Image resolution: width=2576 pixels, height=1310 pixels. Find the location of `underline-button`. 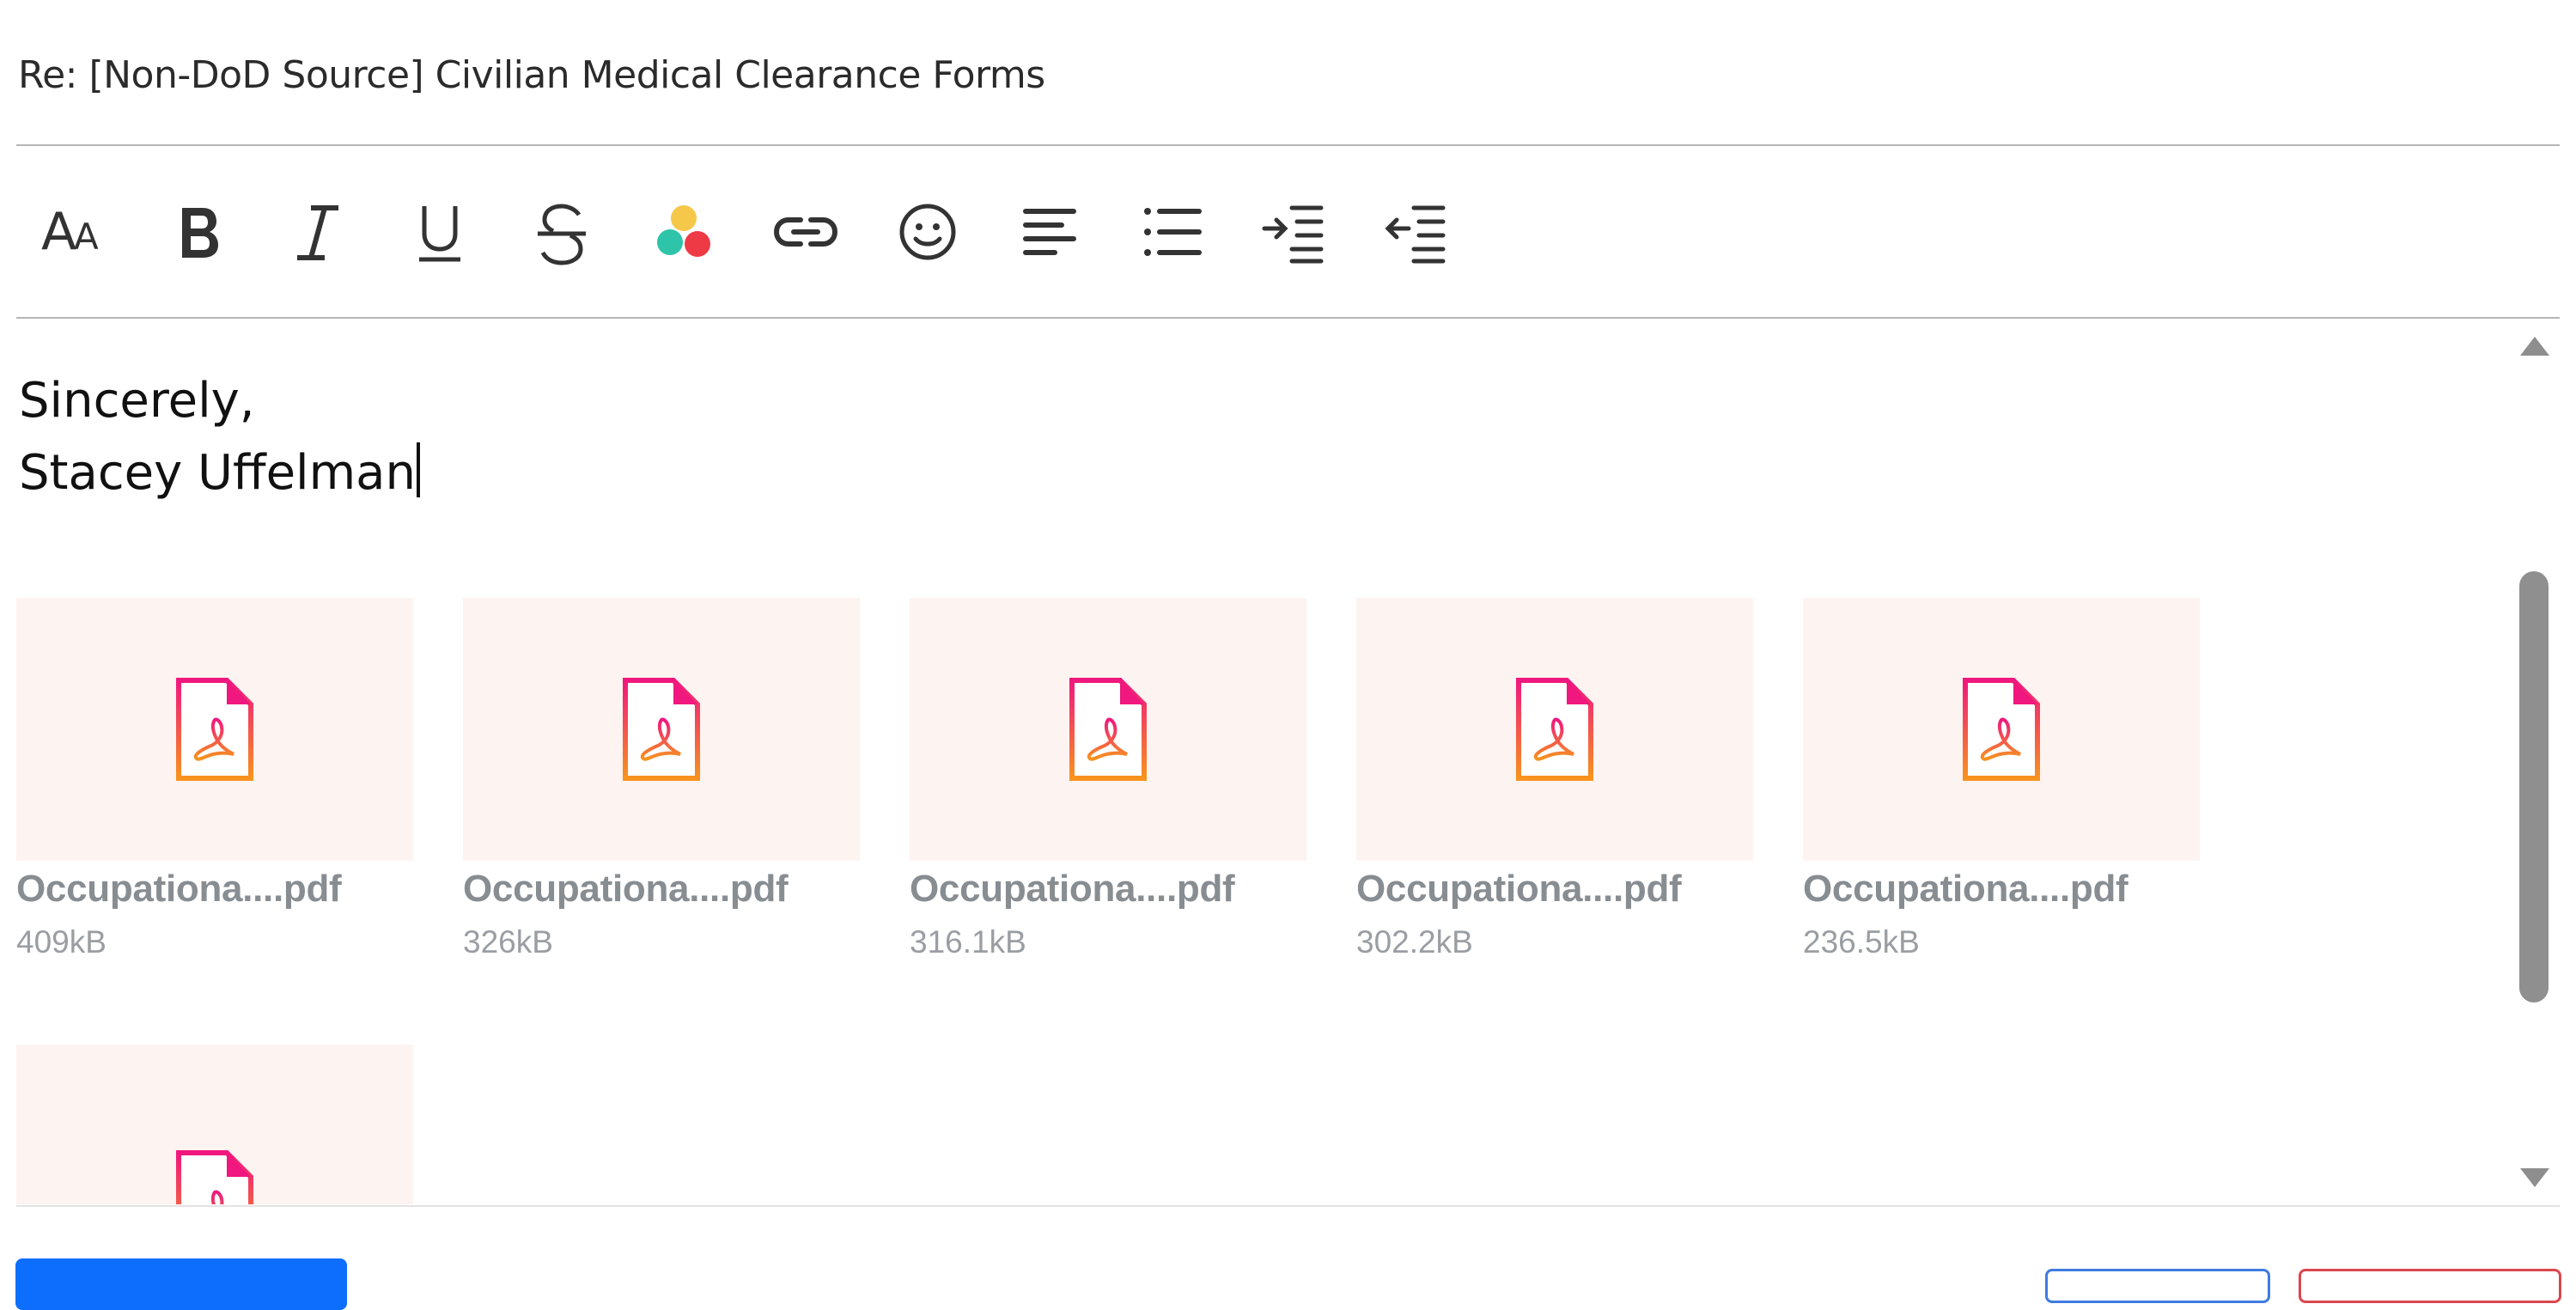

underline-button is located at coordinates (440, 232).